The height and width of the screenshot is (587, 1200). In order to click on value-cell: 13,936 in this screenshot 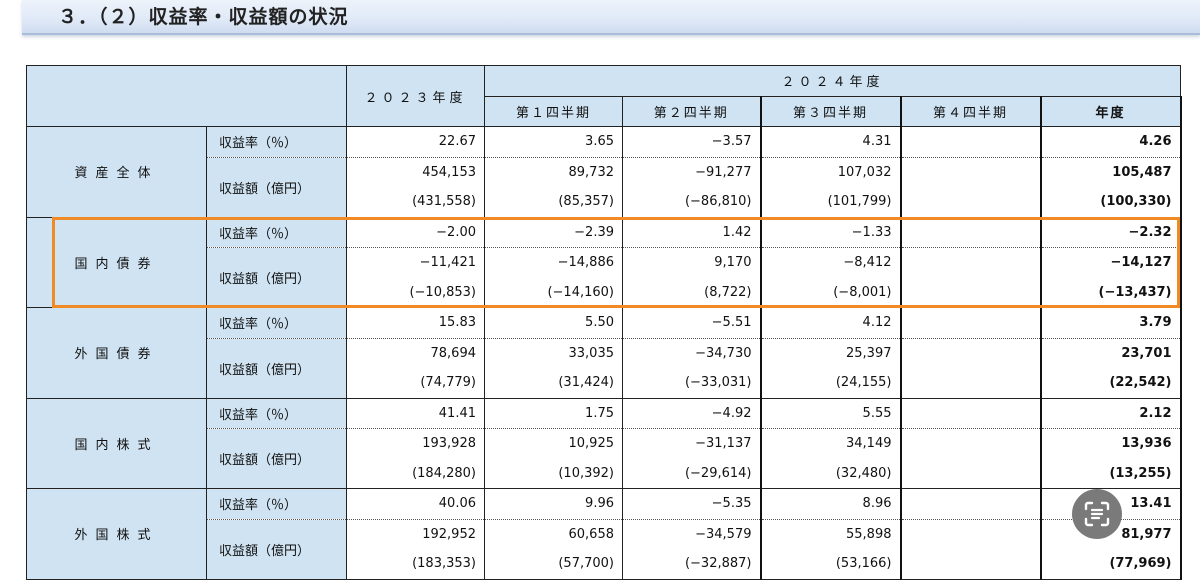, I will do `click(1110, 443)`.